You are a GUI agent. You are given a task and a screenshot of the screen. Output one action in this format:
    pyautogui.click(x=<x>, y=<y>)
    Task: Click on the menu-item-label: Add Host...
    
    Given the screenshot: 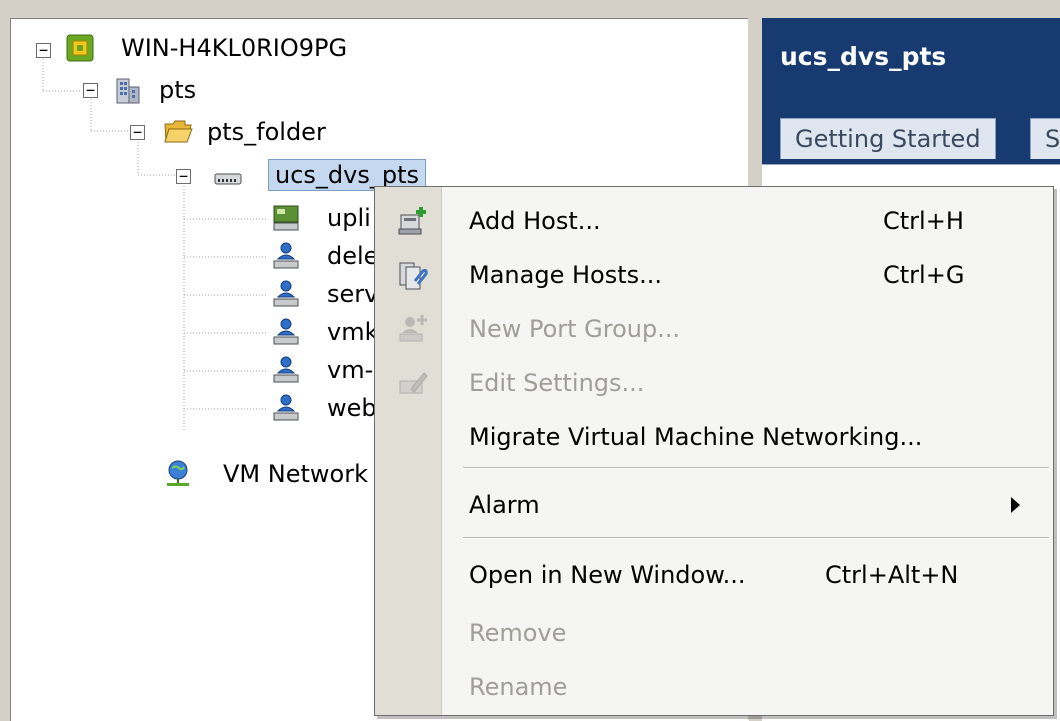 What is the action you would take?
    pyautogui.click(x=535, y=221)
    